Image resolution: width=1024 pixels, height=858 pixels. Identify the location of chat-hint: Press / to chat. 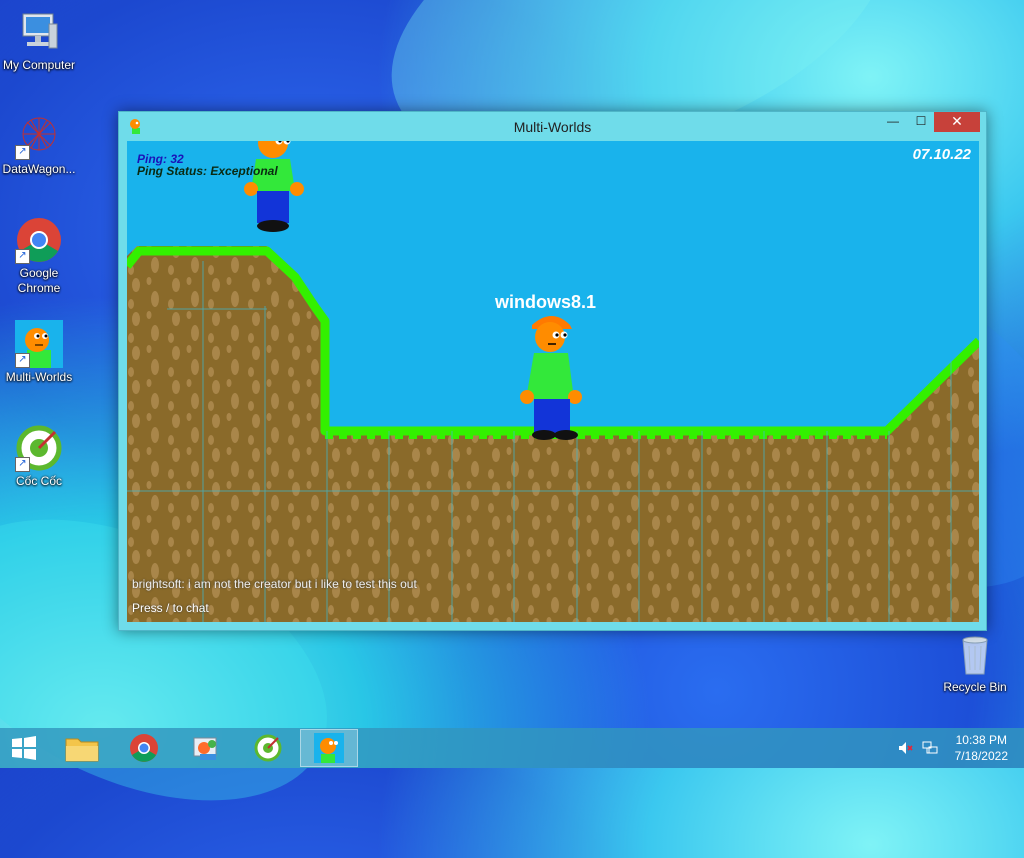
(170, 608).